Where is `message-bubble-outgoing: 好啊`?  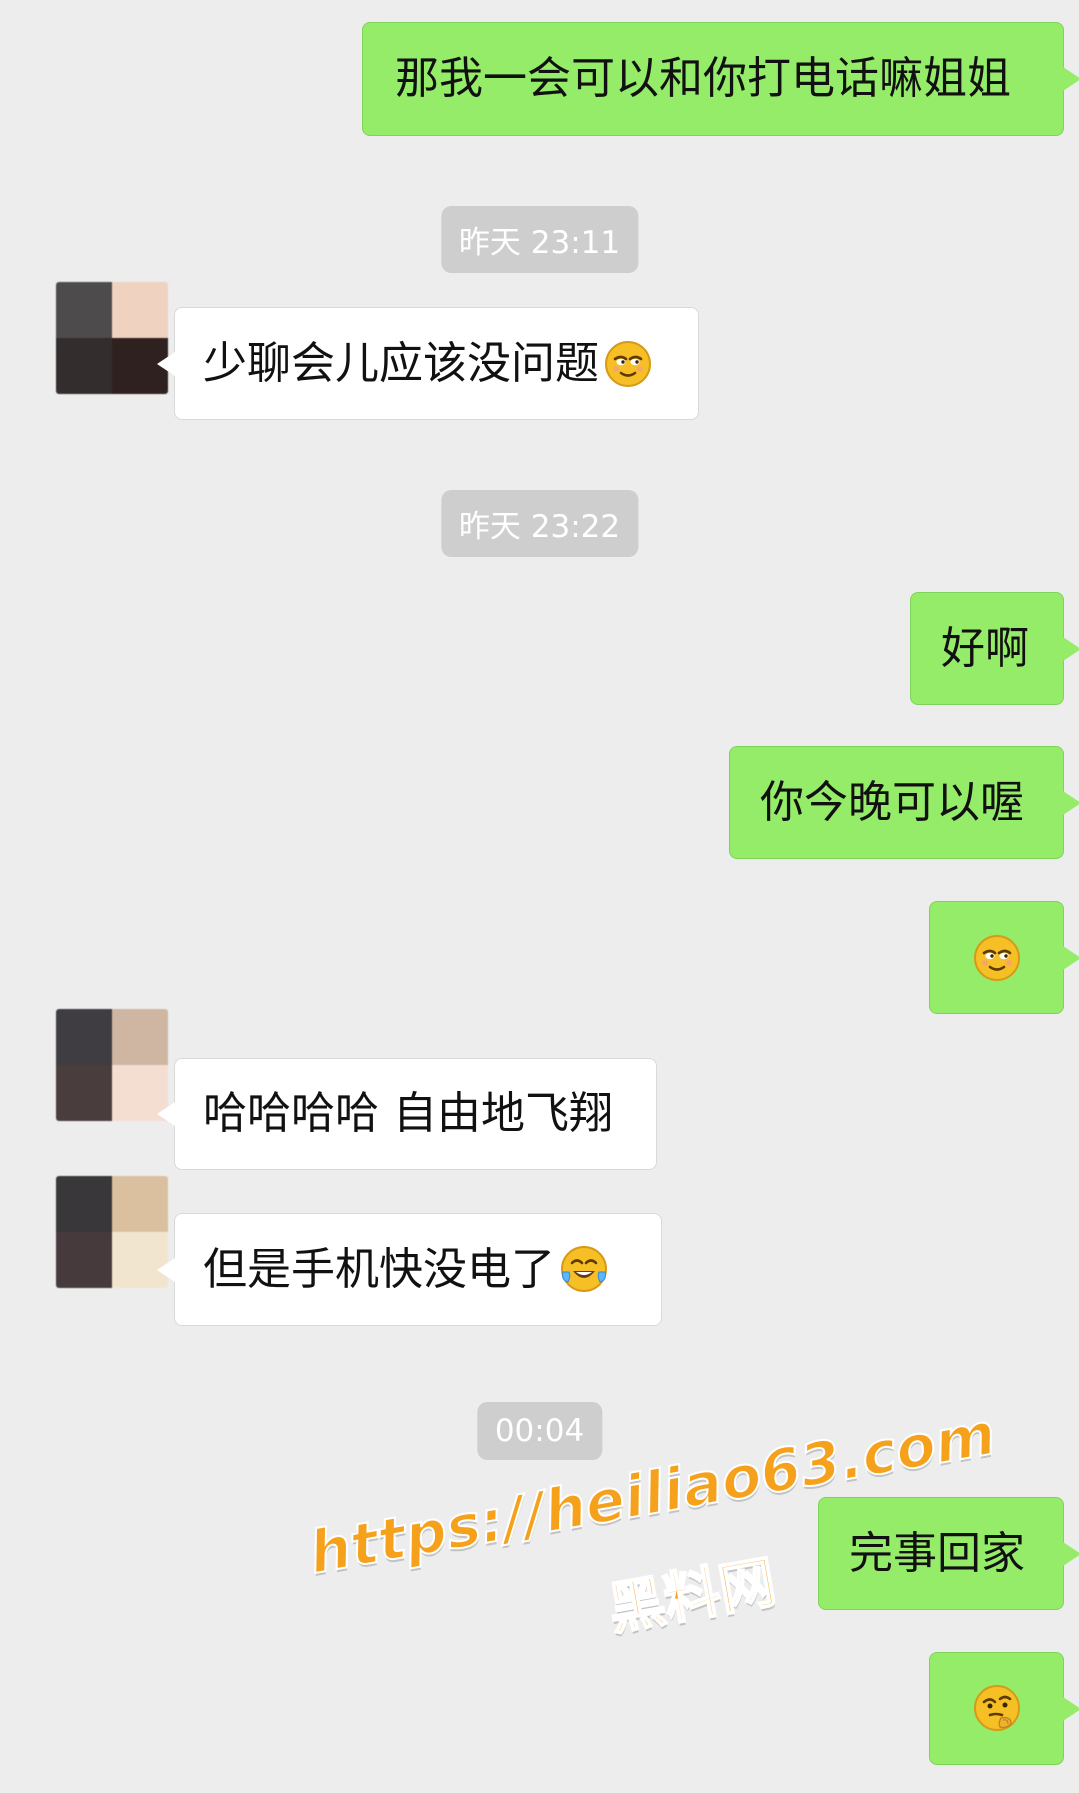
message-bubble-outgoing: 好啊 is located at coordinates (987, 648).